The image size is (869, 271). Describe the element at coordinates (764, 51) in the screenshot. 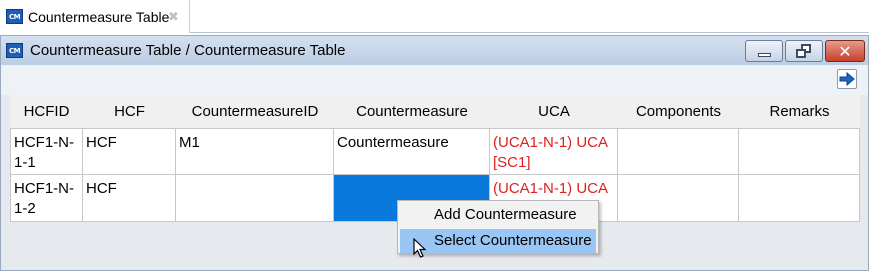

I see `minimize-button` at that location.